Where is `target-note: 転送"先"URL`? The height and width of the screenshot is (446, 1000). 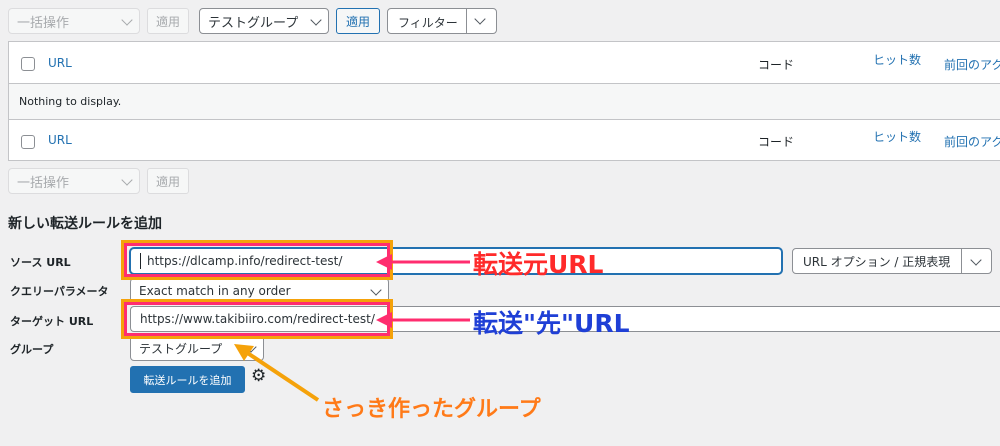
target-note: 転送"先"URL is located at coordinates (551, 323).